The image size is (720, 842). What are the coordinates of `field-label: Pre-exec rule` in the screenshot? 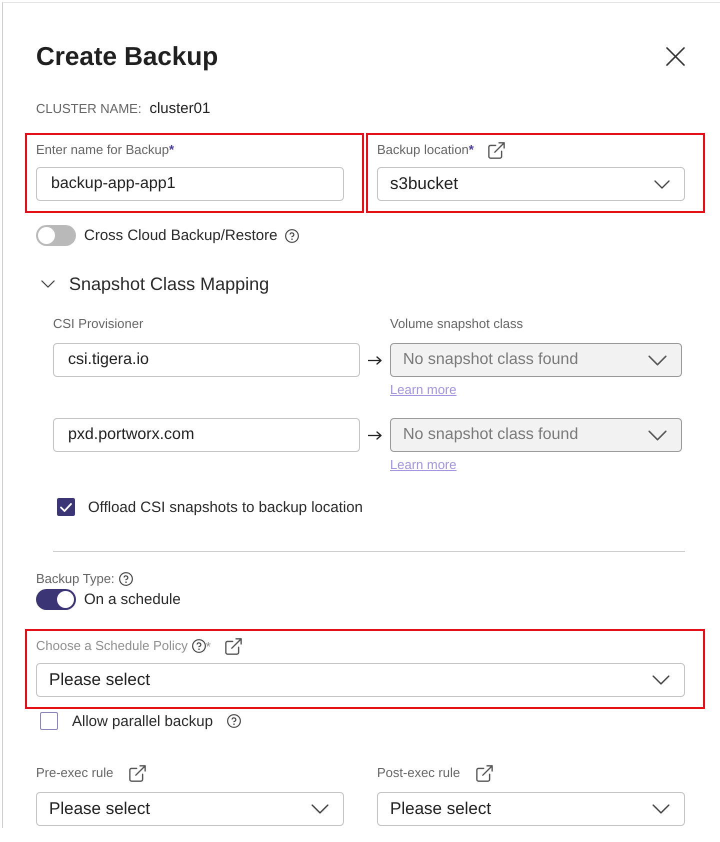 It's located at (75, 773).